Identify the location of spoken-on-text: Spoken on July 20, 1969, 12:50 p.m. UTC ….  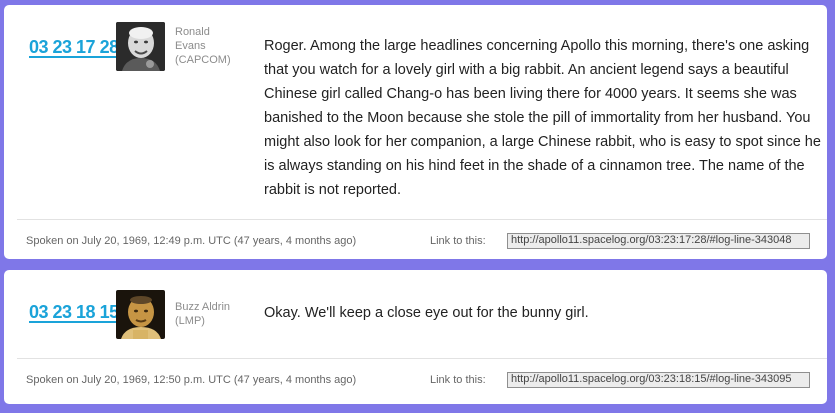
(191, 380).